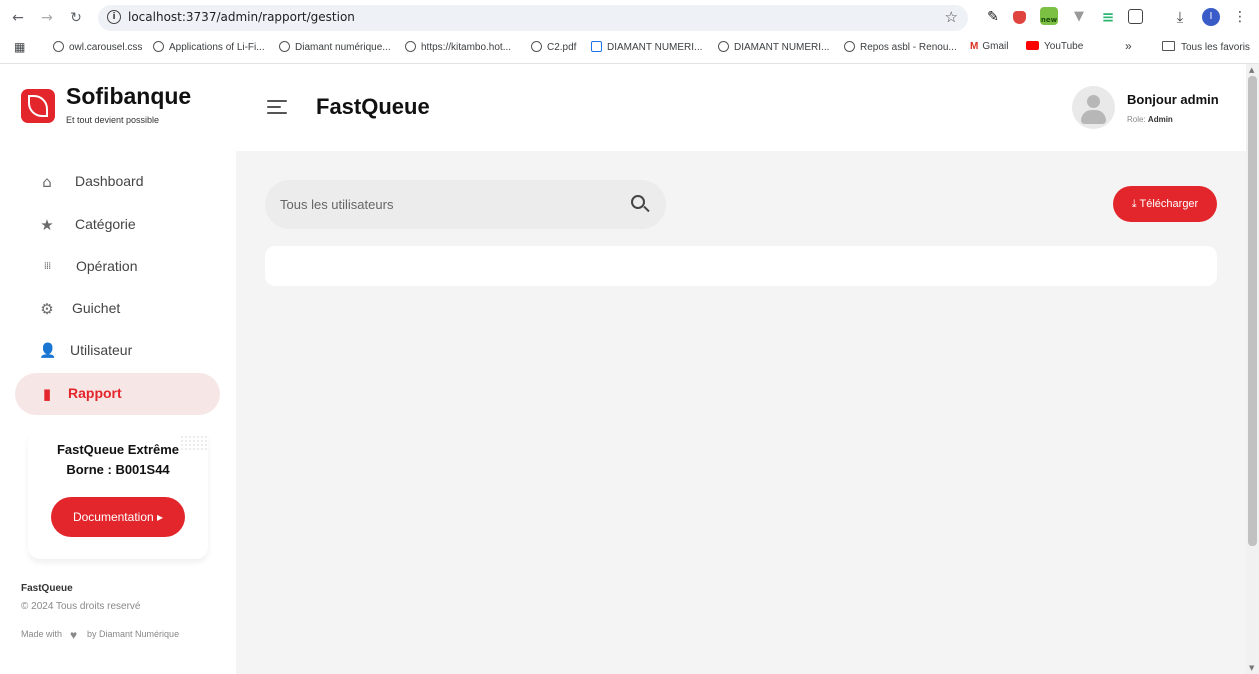 This screenshot has height=674, width=1259. What do you see at coordinates (553, 47) in the screenshot?
I see `bookmark-item: C2.pdf` at bounding box center [553, 47].